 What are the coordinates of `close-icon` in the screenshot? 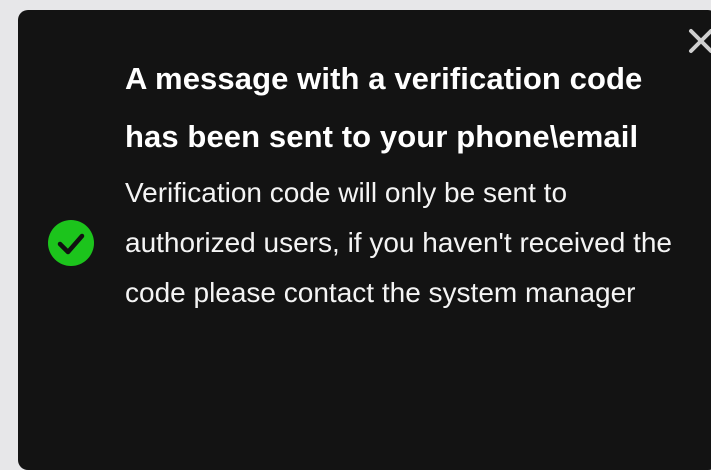 It's located at (700, 41).